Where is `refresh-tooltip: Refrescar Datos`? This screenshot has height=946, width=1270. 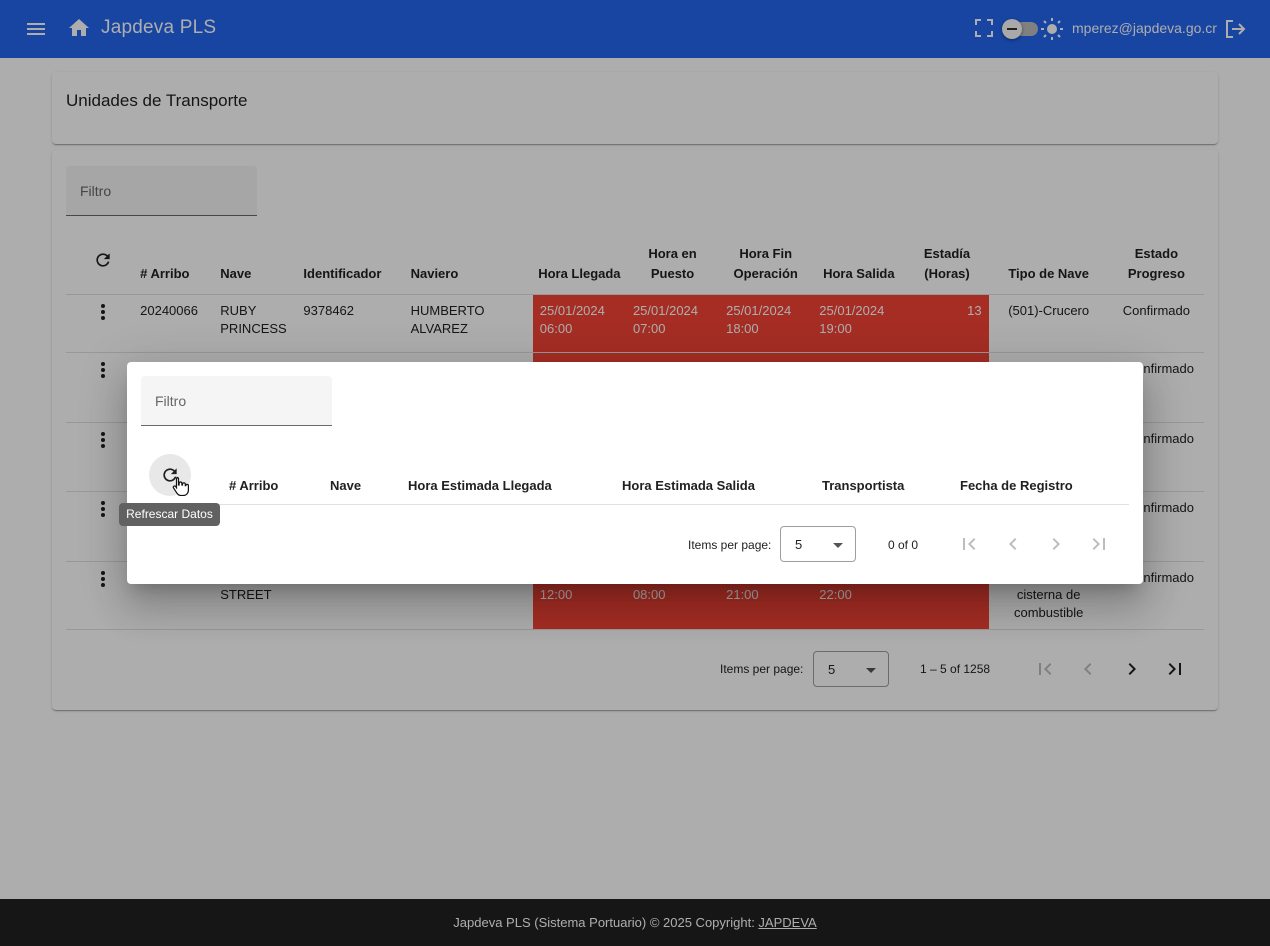 refresh-tooltip: Refrescar Datos is located at coordinates (169, 514).